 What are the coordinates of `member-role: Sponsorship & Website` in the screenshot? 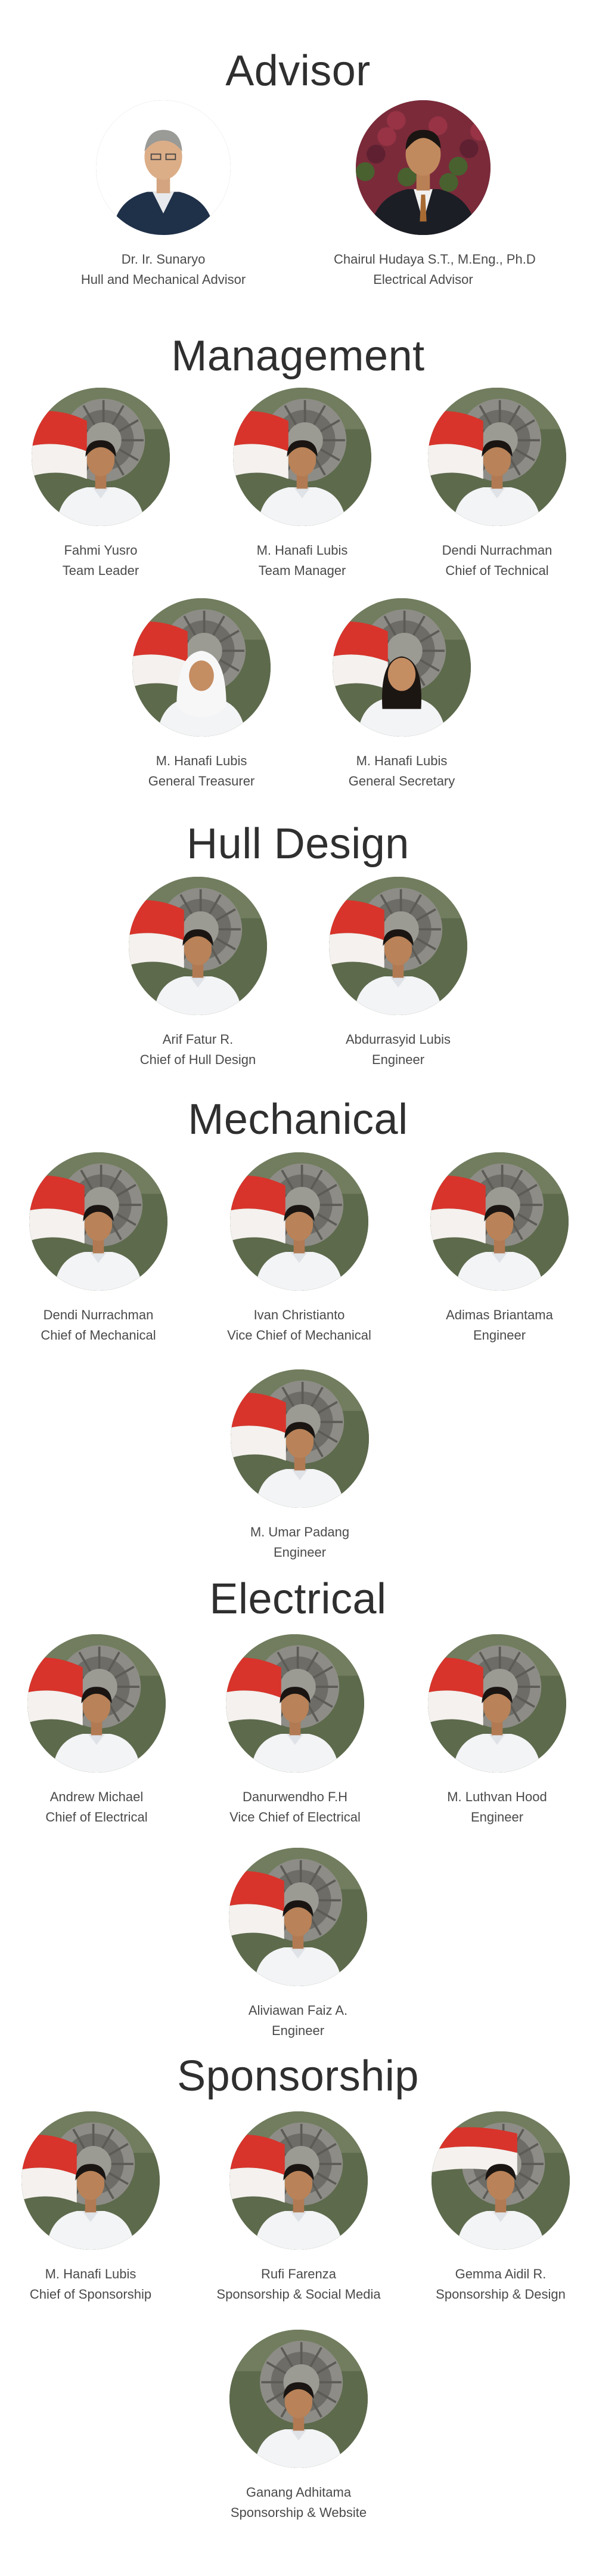 It's located at (298, 2512).